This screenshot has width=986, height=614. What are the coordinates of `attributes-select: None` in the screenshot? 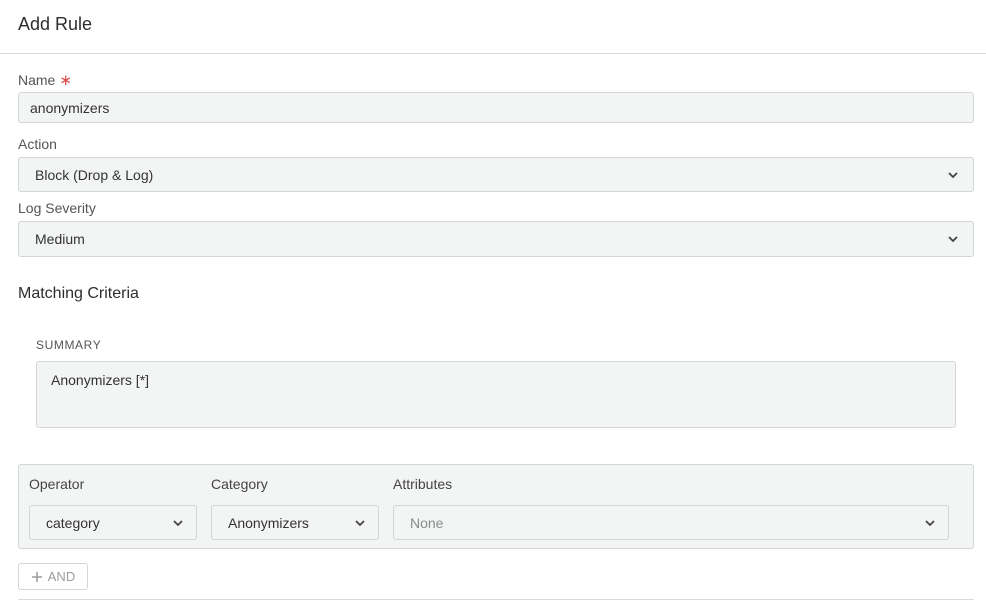 It's located at (671, 522).